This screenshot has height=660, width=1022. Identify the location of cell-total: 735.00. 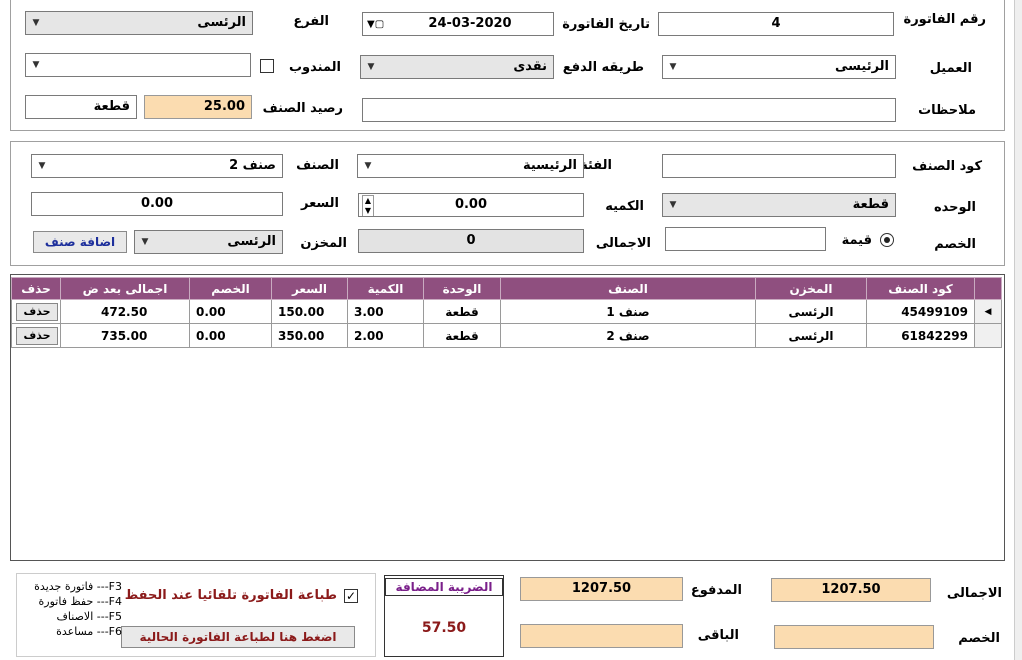
(125, 335).